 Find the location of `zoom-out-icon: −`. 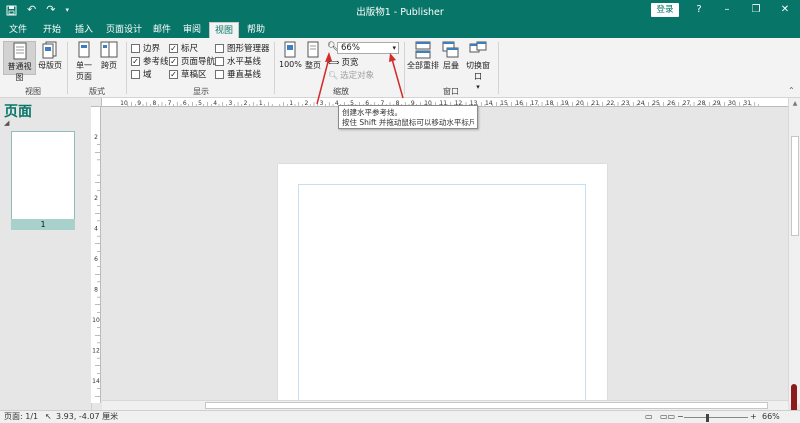

zoom-out-icon: − is located at coordinates (680, 417).